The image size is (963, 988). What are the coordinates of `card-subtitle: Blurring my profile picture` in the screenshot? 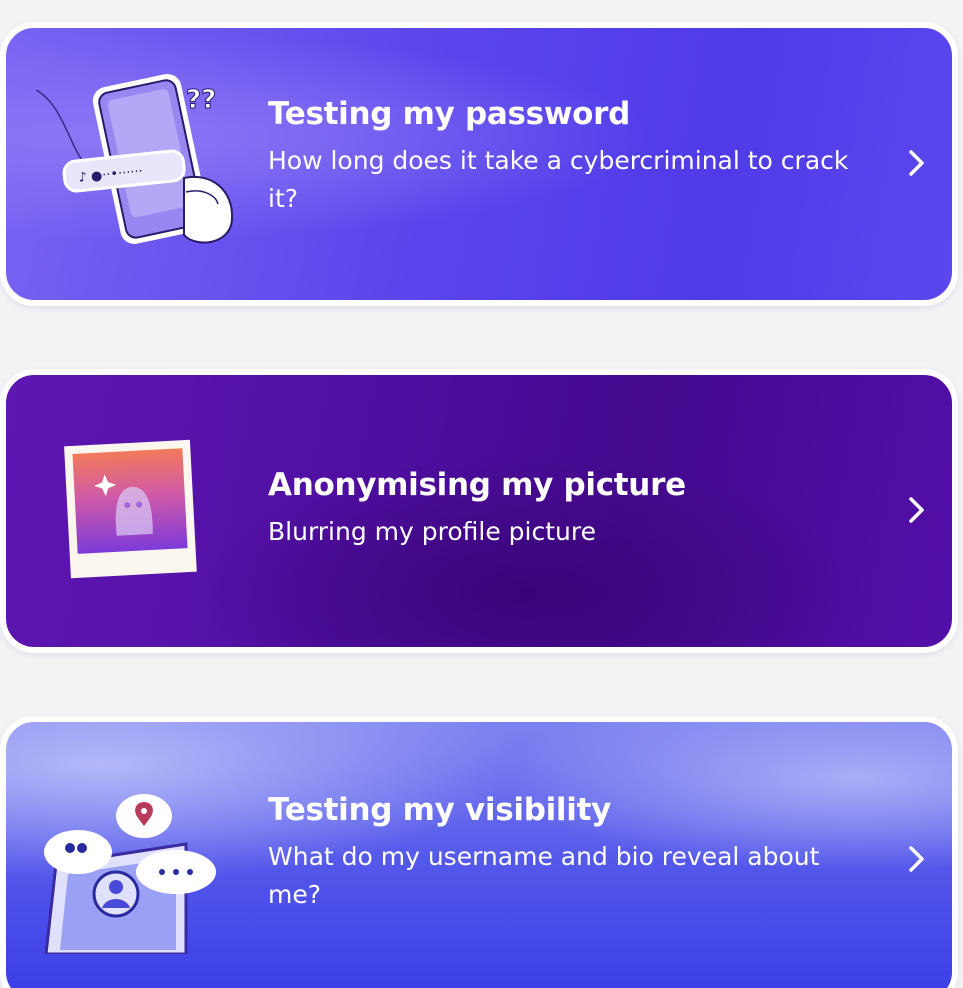 It's located at (432, 531).